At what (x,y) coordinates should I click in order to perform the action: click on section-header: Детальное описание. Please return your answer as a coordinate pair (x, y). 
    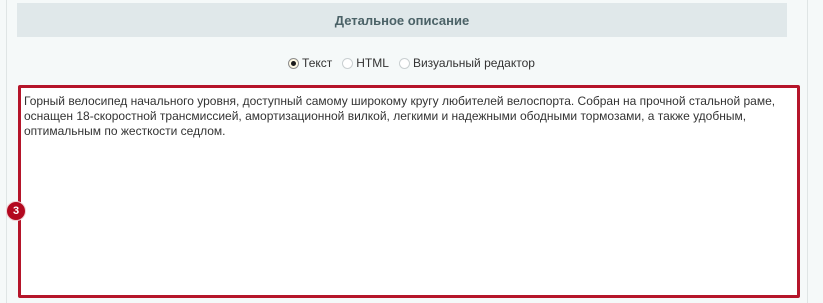
    Looking at the image, I should click on (402, 20).